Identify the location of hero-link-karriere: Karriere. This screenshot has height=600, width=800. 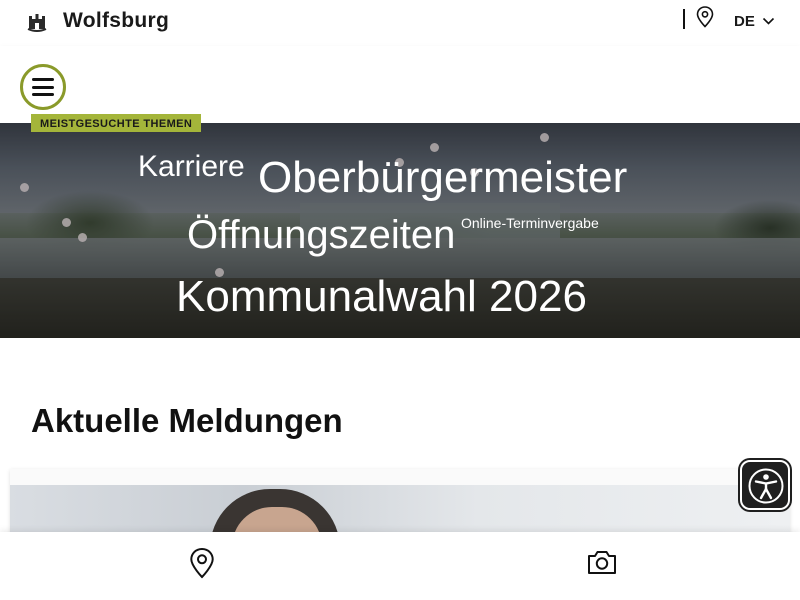
(191, 167).